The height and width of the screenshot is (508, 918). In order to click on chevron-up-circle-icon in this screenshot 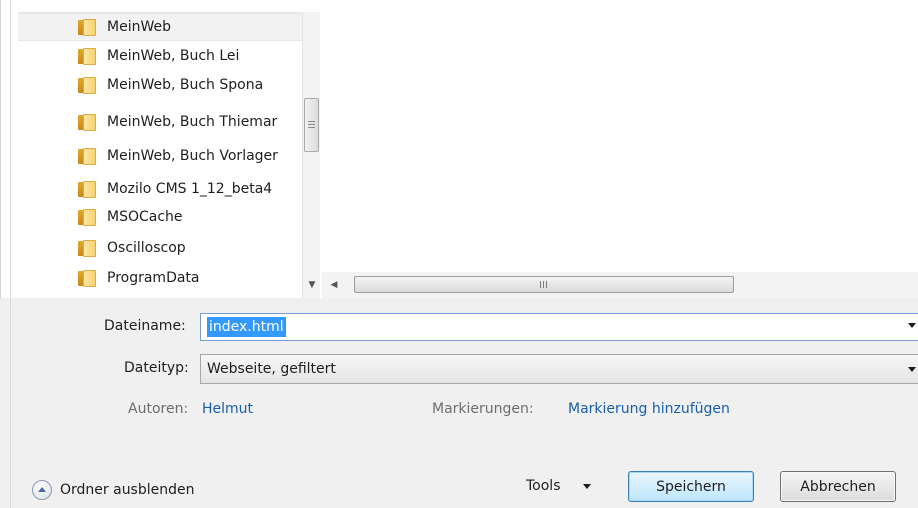, I will do `click(42, 490)`.